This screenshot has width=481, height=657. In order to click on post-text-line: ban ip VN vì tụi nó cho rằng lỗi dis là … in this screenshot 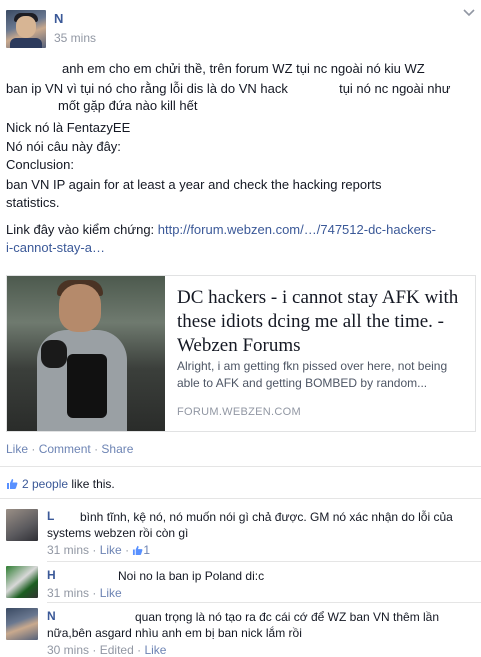, I will do `click(240, 89)`.